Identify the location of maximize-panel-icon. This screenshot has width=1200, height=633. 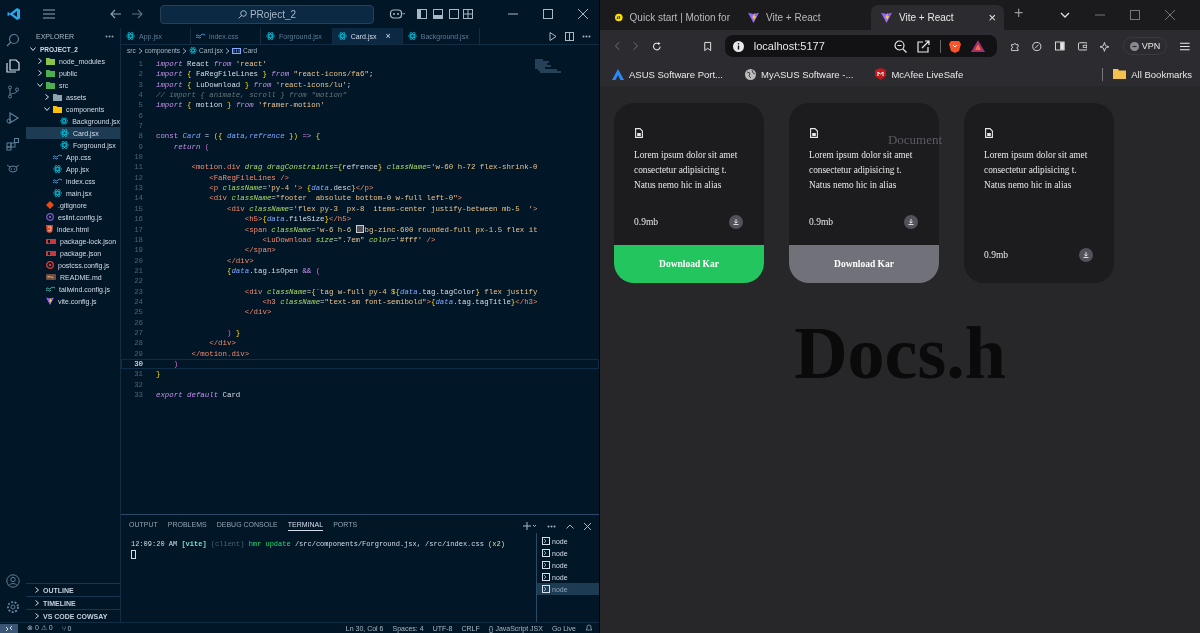
(570, 526).